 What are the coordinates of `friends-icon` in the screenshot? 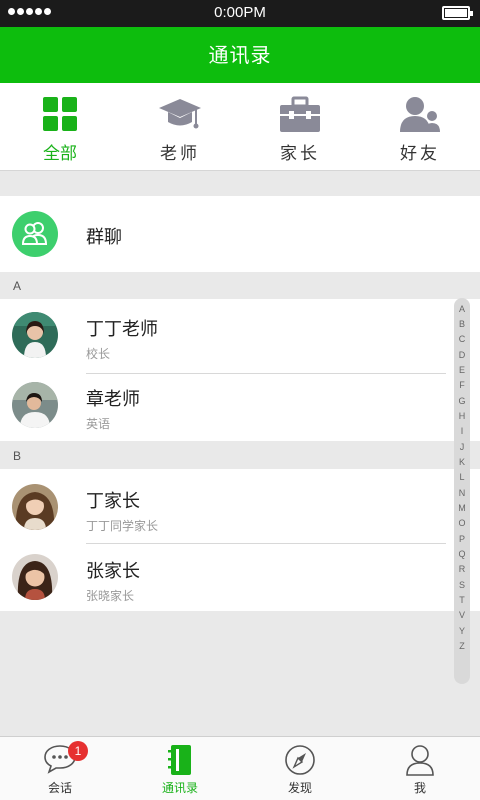 It's located at (420, 114).